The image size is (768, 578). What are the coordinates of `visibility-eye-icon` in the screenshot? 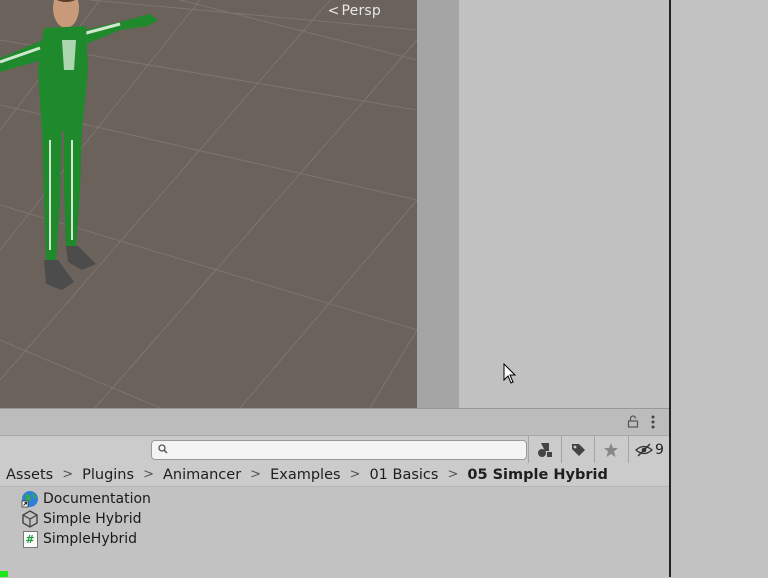 It's located at (644, 449).